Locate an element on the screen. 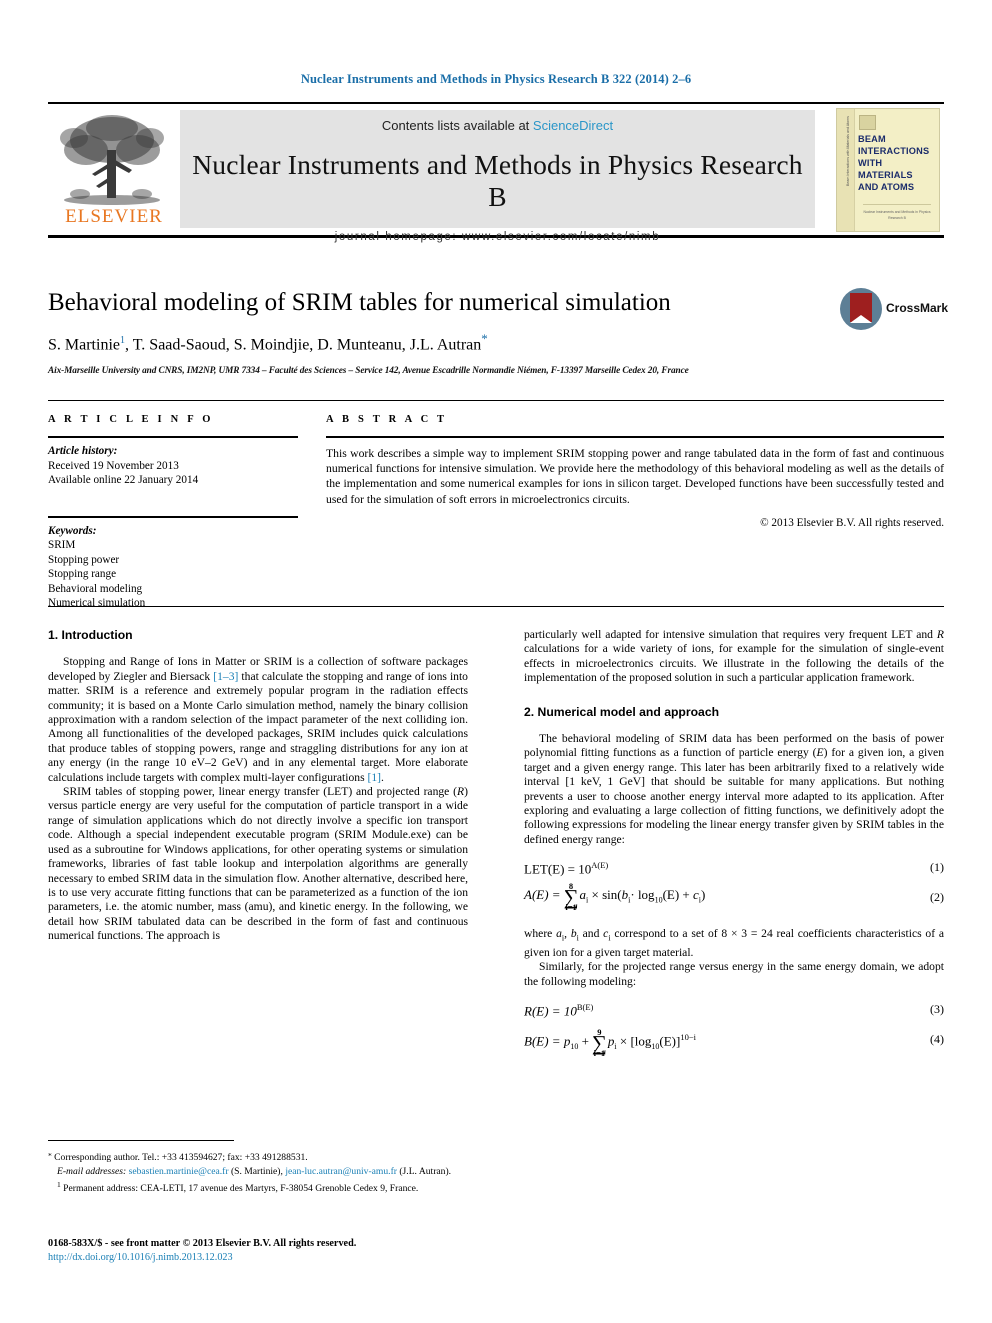 The height and width of the screenshot is (1323, 992). cover-publisher-mark is located at coordinates (867, 122).